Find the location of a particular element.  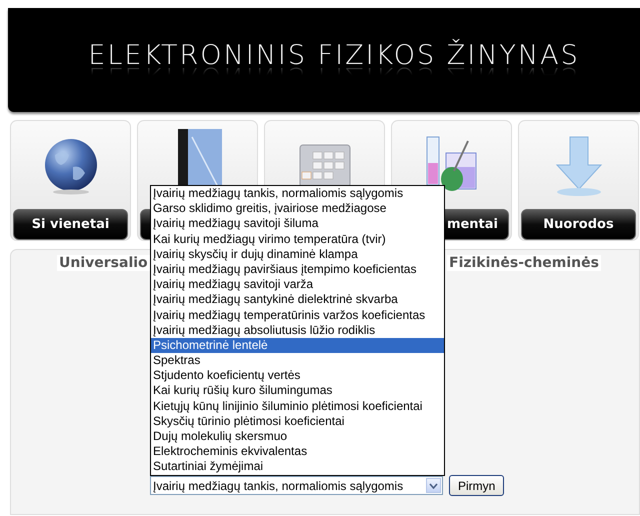

dropdown-option: Skysčių tūrinio plėtimosi koeficientai is located at coordinates (297, 421).